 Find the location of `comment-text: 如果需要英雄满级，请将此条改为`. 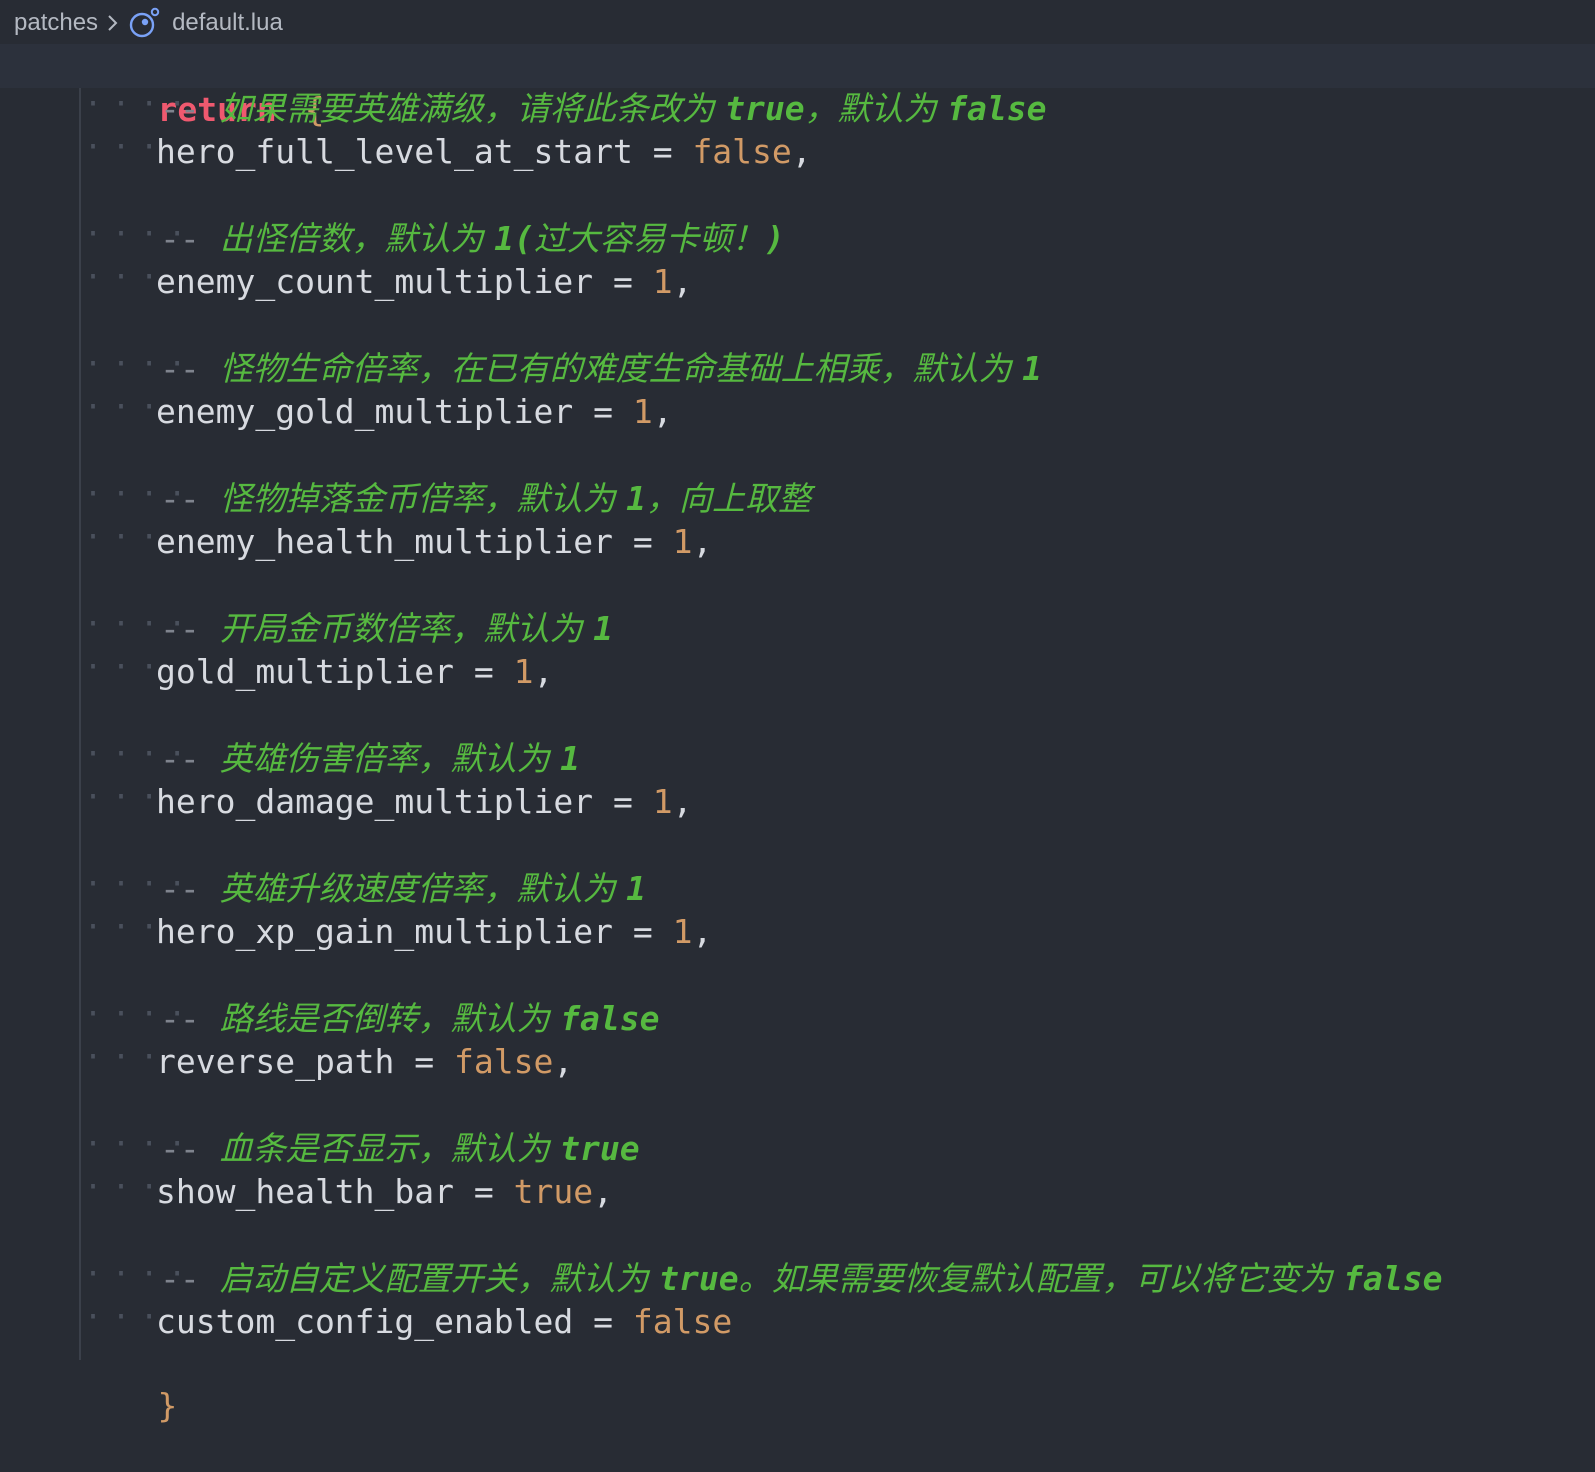

comment-text: 如果需要英雄满级，请将此条改为 is located at coordinates (472, 108).